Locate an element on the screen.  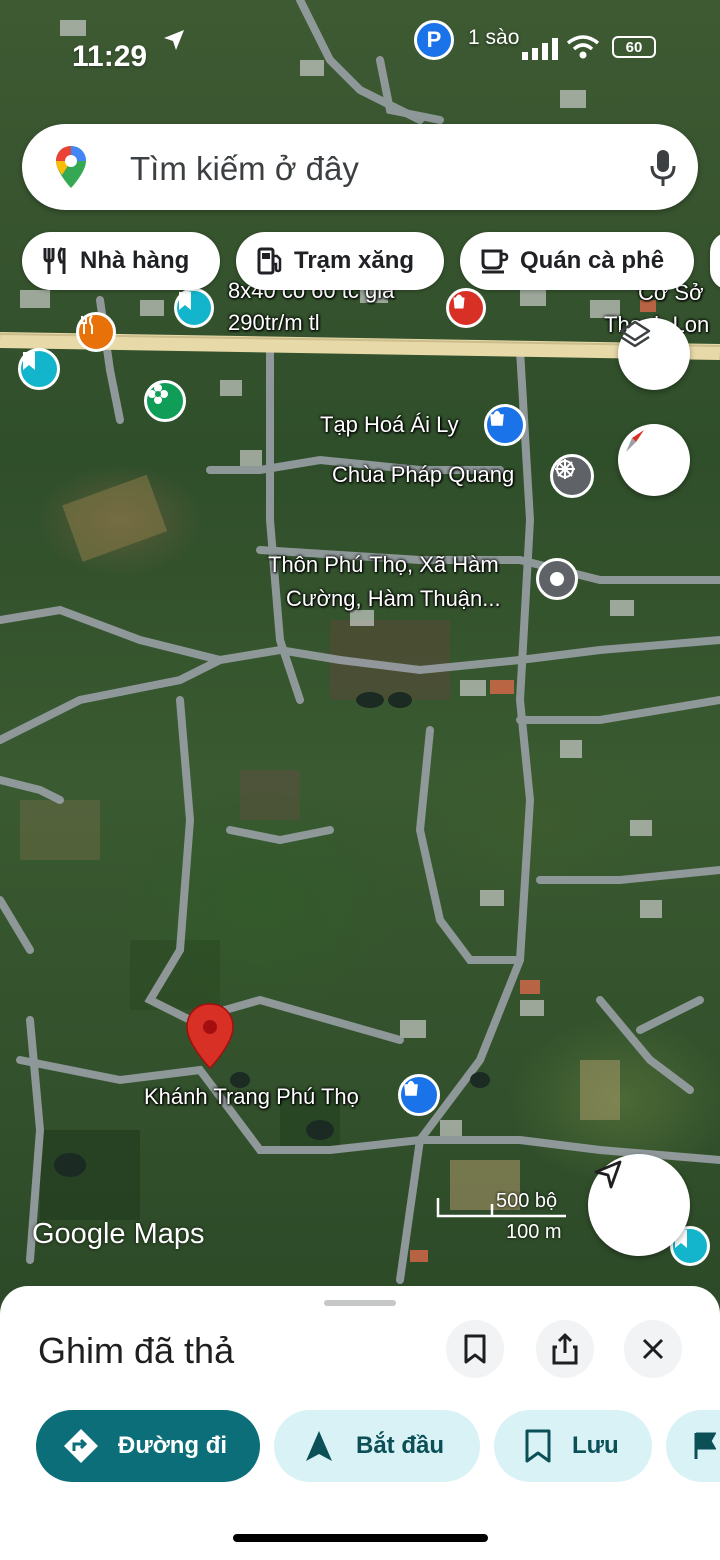
save-button: Lưu is located at coordinates (573, 1446).